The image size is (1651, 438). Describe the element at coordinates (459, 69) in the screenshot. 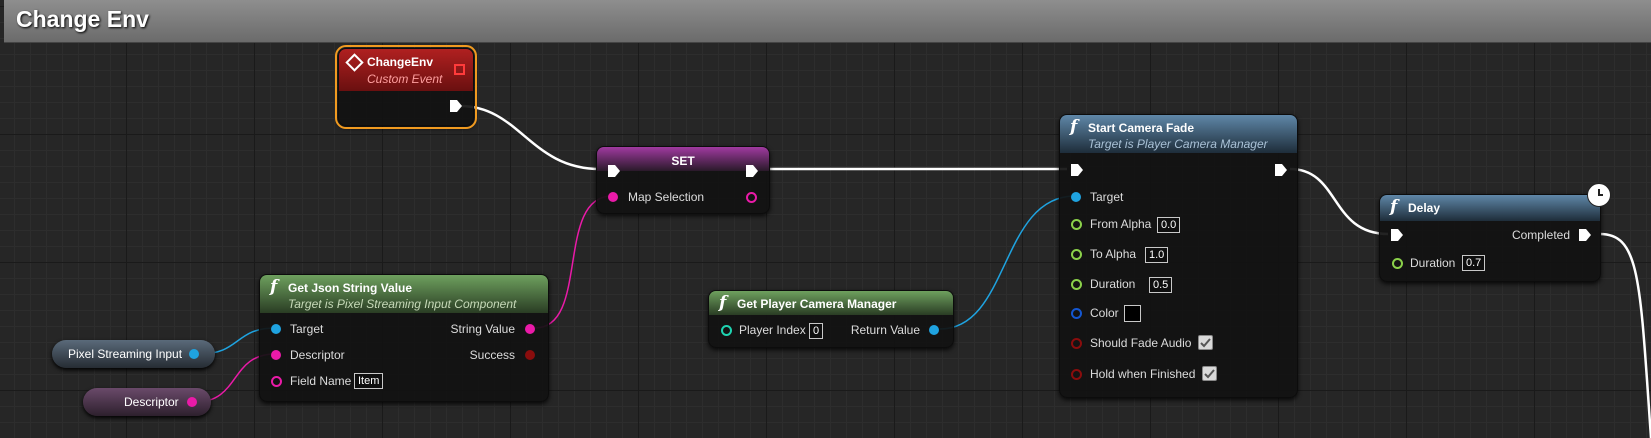

I see `delegate-pin` at that location.